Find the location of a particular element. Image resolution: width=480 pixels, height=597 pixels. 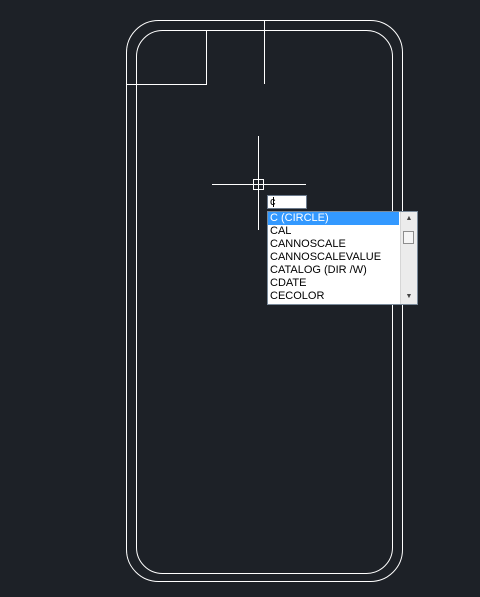

autocomplete-item: CAL is located at coordinates (333, 231).